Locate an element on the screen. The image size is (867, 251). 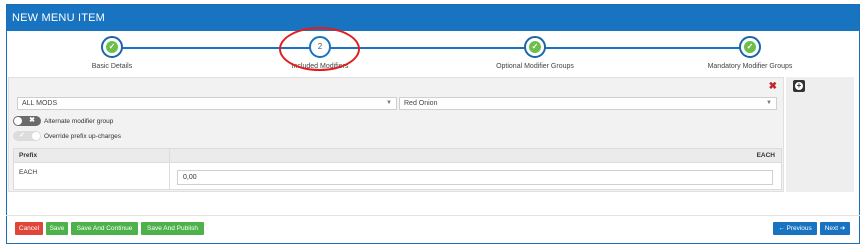
step-label: Mandatory Modifier Groups is located at coordinates (750, 66).